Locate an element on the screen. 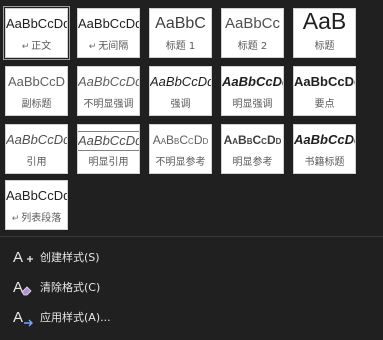 This screenshot has height=340, width=383. style-tile-intense-quote: AaBbCcDd 明显引用 is located at coordinates (108, 149).